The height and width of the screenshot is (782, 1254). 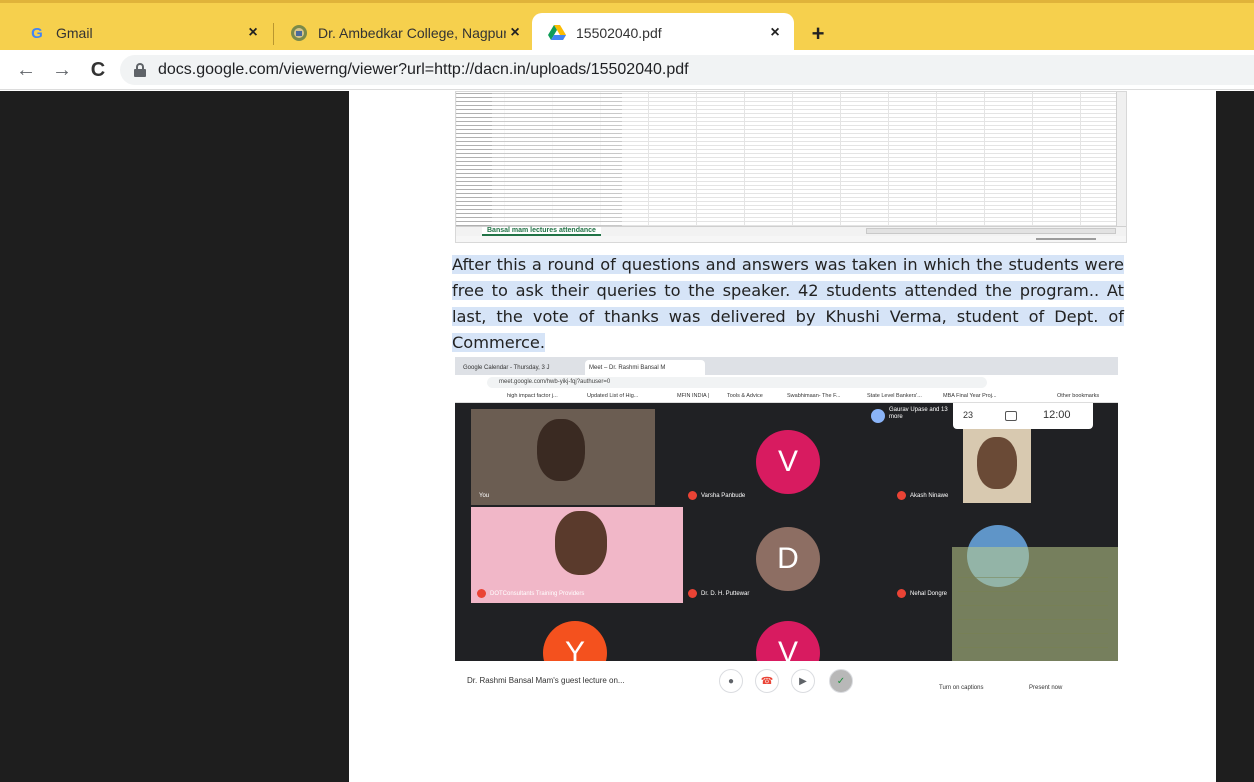 What do you see at coordinates (557, 33) in the screenshot?
I see `google-drive-icon` at bounding box center [557, 33].